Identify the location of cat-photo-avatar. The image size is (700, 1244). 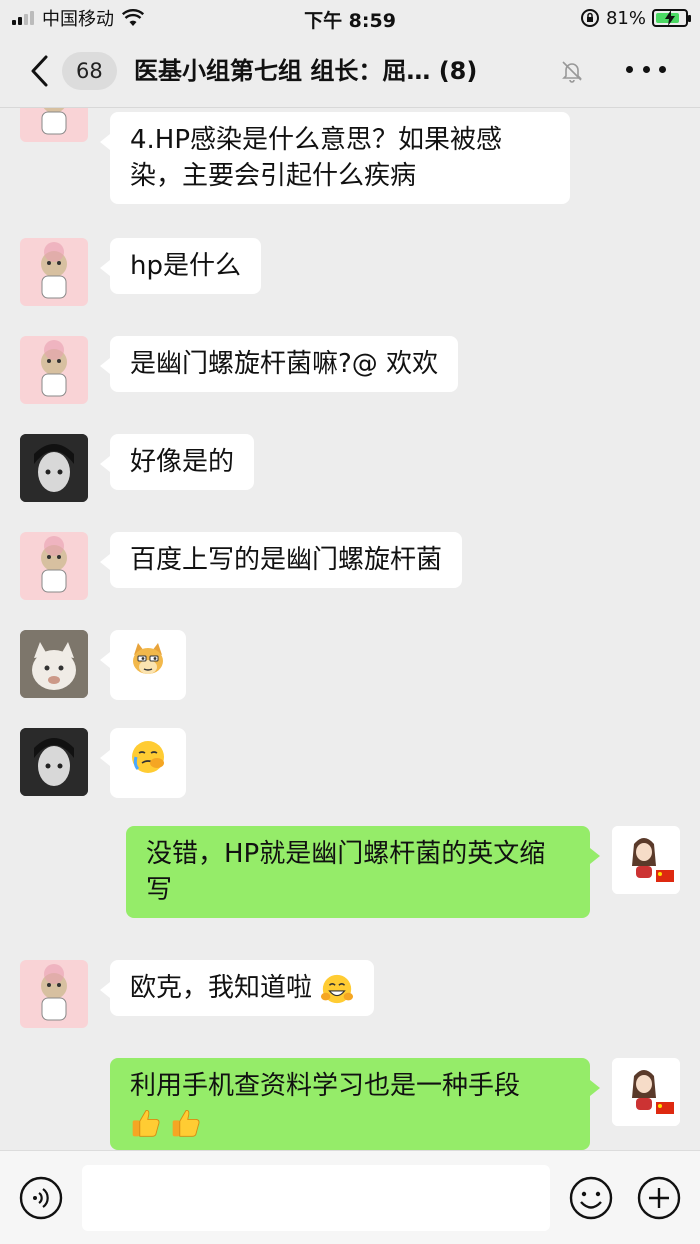
(54, 664).